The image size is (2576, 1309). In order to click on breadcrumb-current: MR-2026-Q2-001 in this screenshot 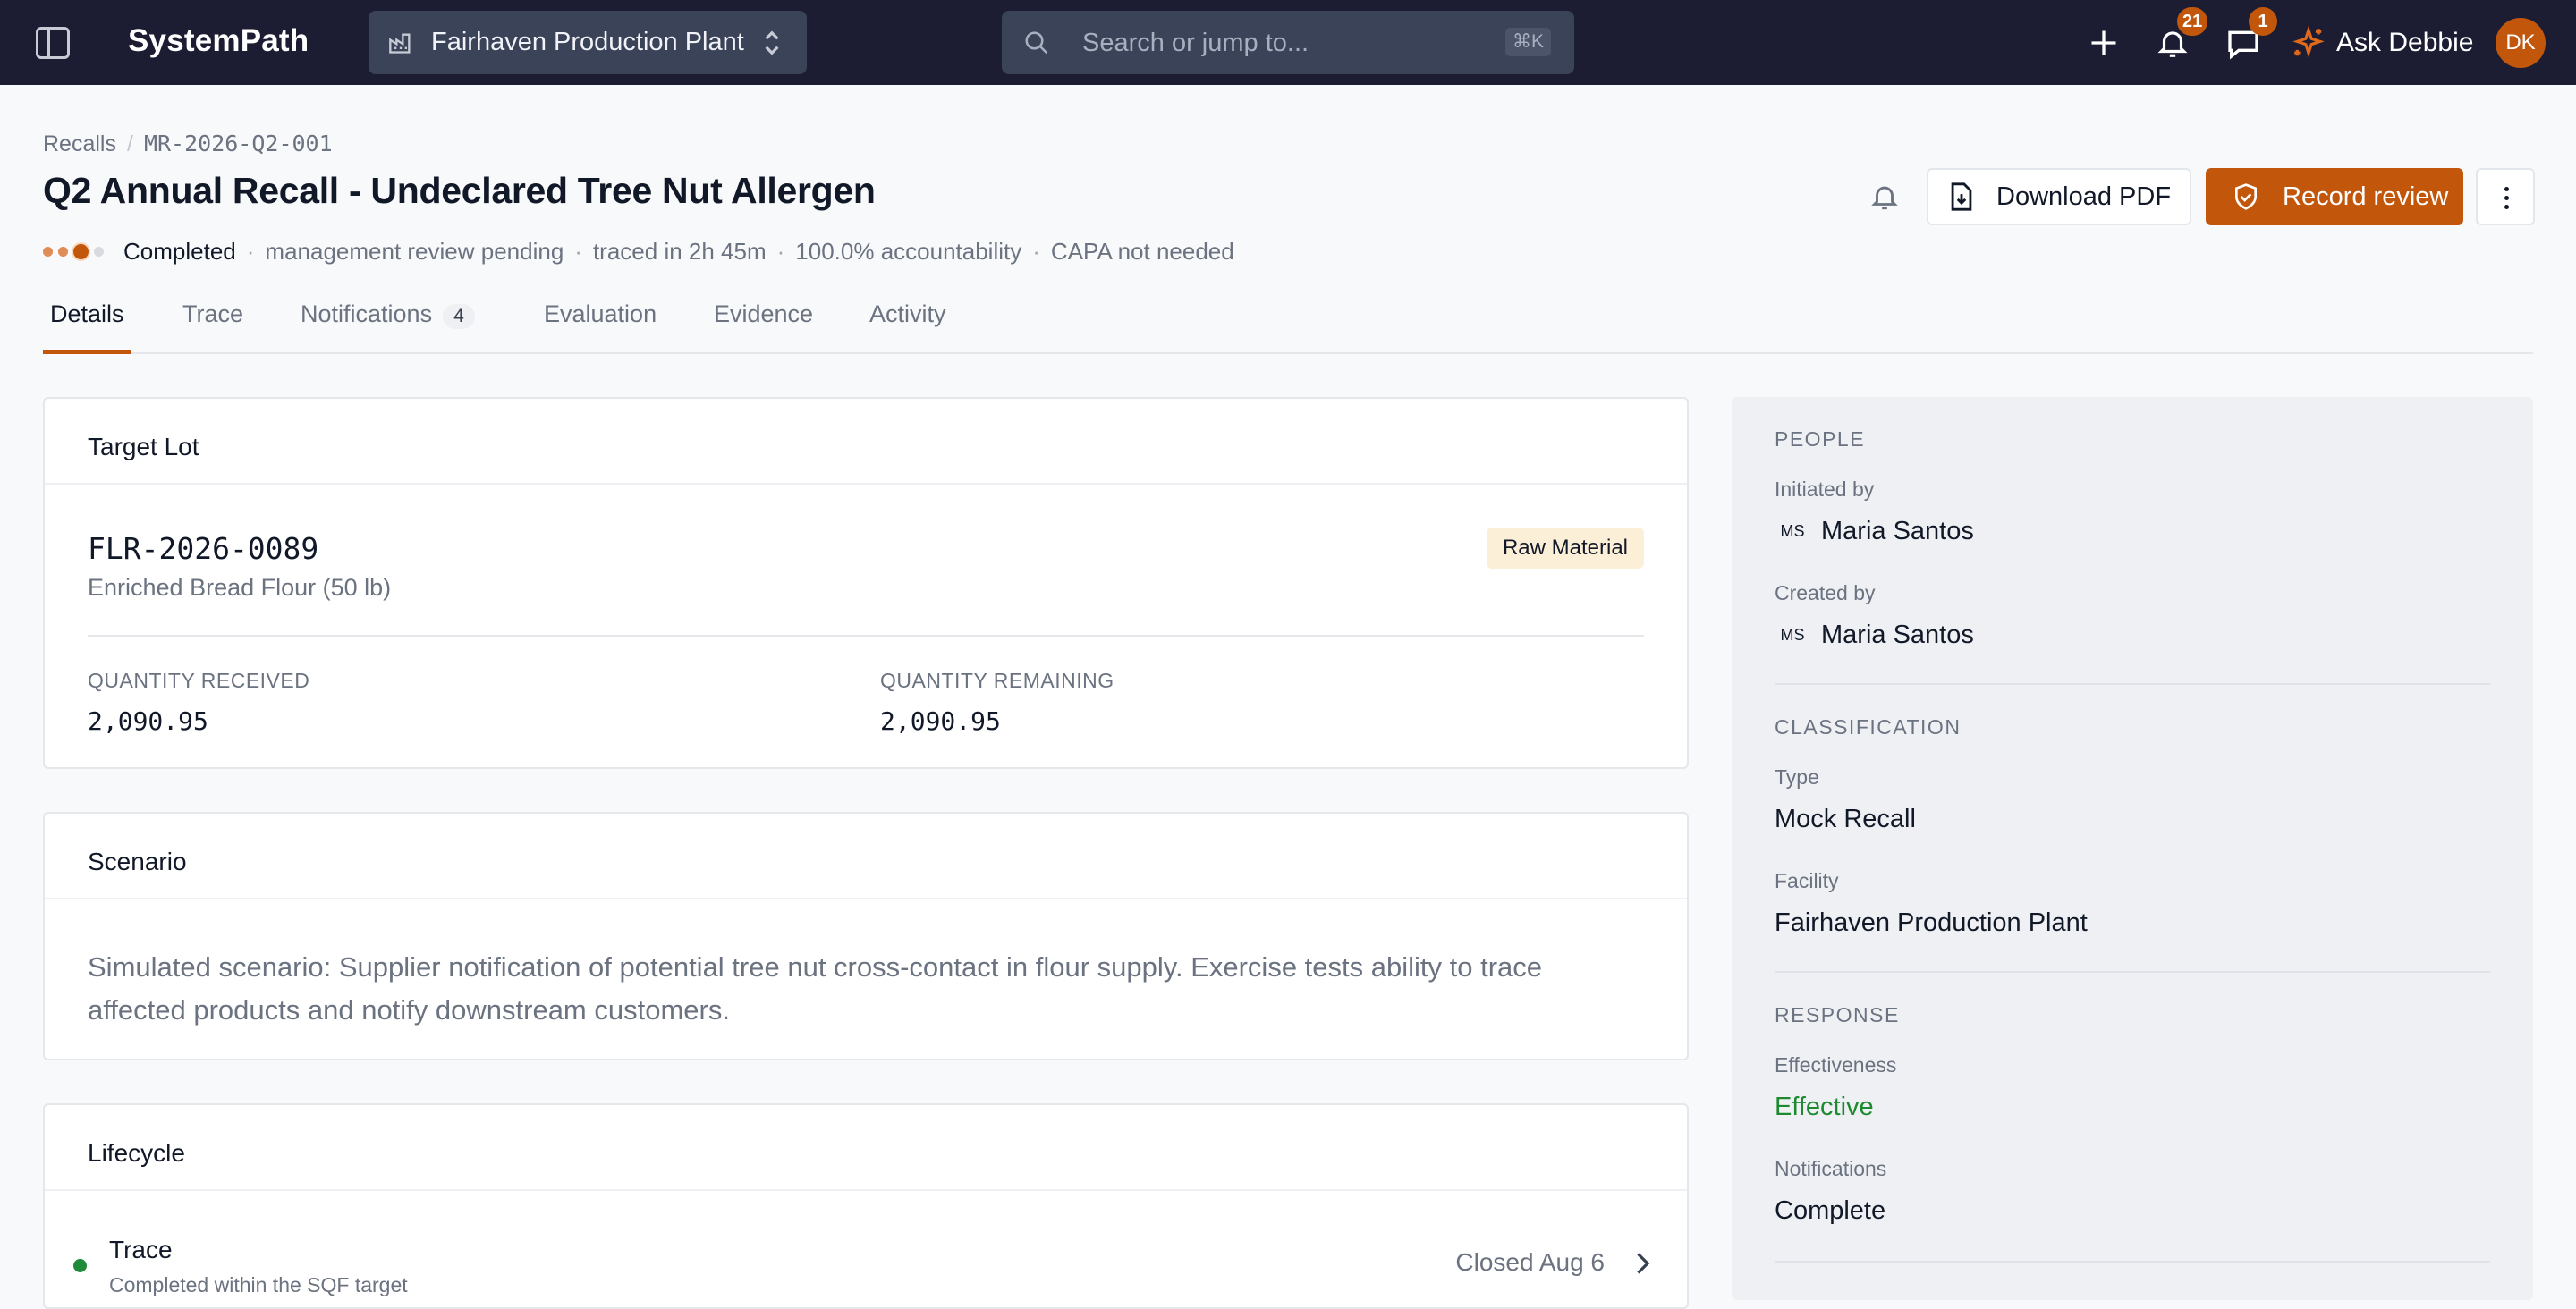, I will do `click(238, 143)`.